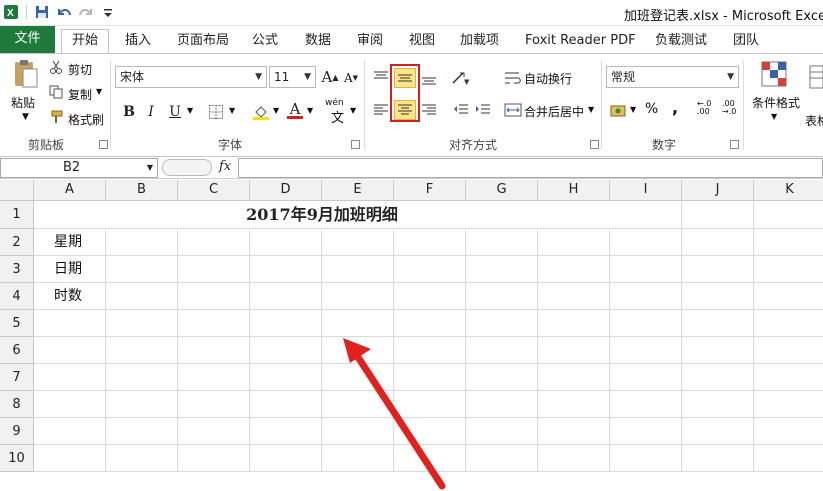 The width and height of the screenshot is (823, 491). What do you see at coordinates (718, 190) in the screenshot?
I see `column-header: J` at bounding box center [718, 190].